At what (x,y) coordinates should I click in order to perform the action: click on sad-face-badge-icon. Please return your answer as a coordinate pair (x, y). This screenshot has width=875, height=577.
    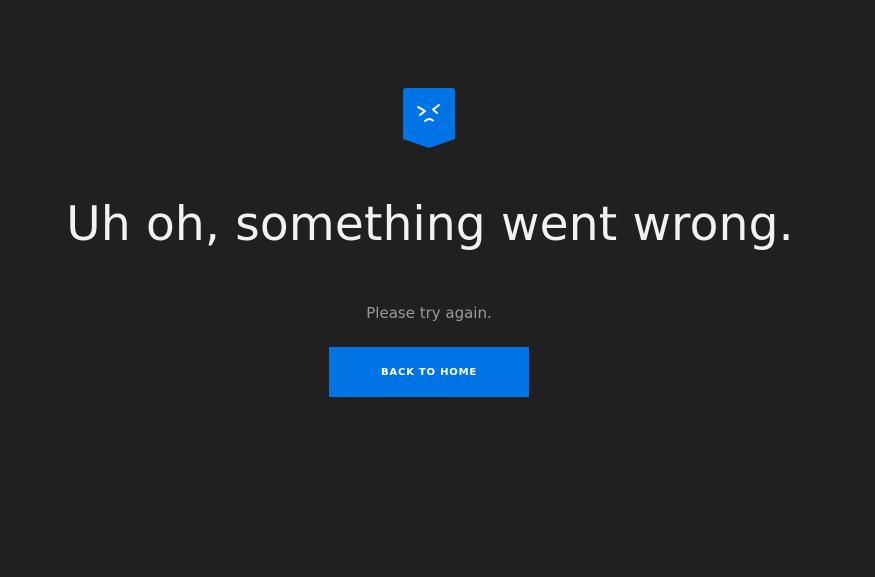
    Looking at the image, I should click on (429, 118).